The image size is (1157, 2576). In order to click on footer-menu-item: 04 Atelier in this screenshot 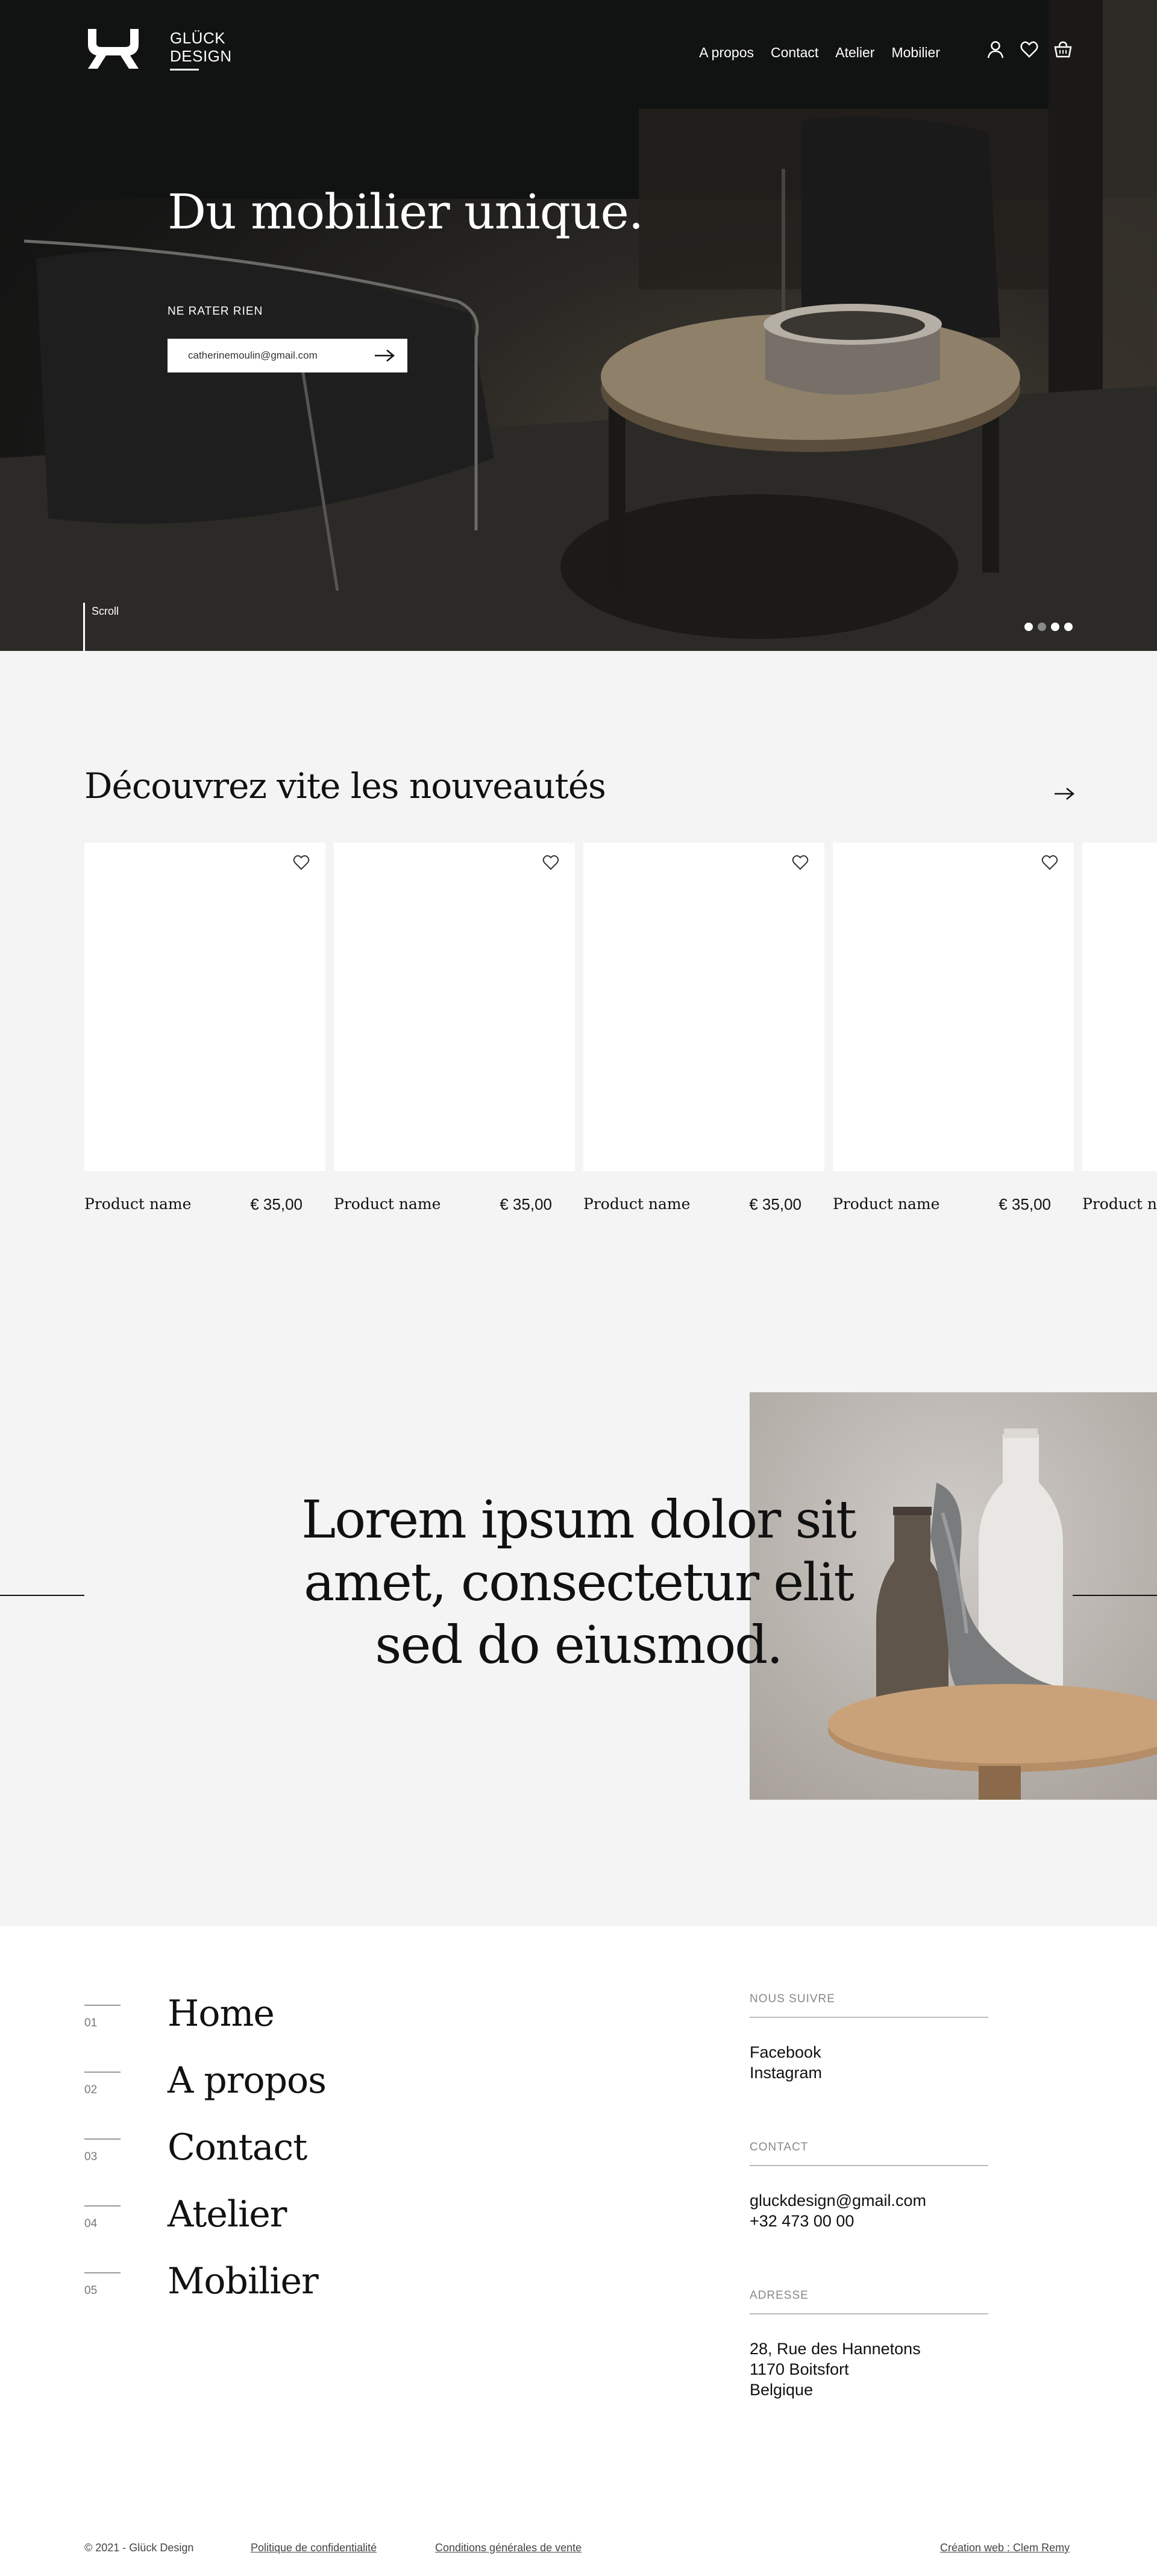, I will do `click(235, 2217)`.